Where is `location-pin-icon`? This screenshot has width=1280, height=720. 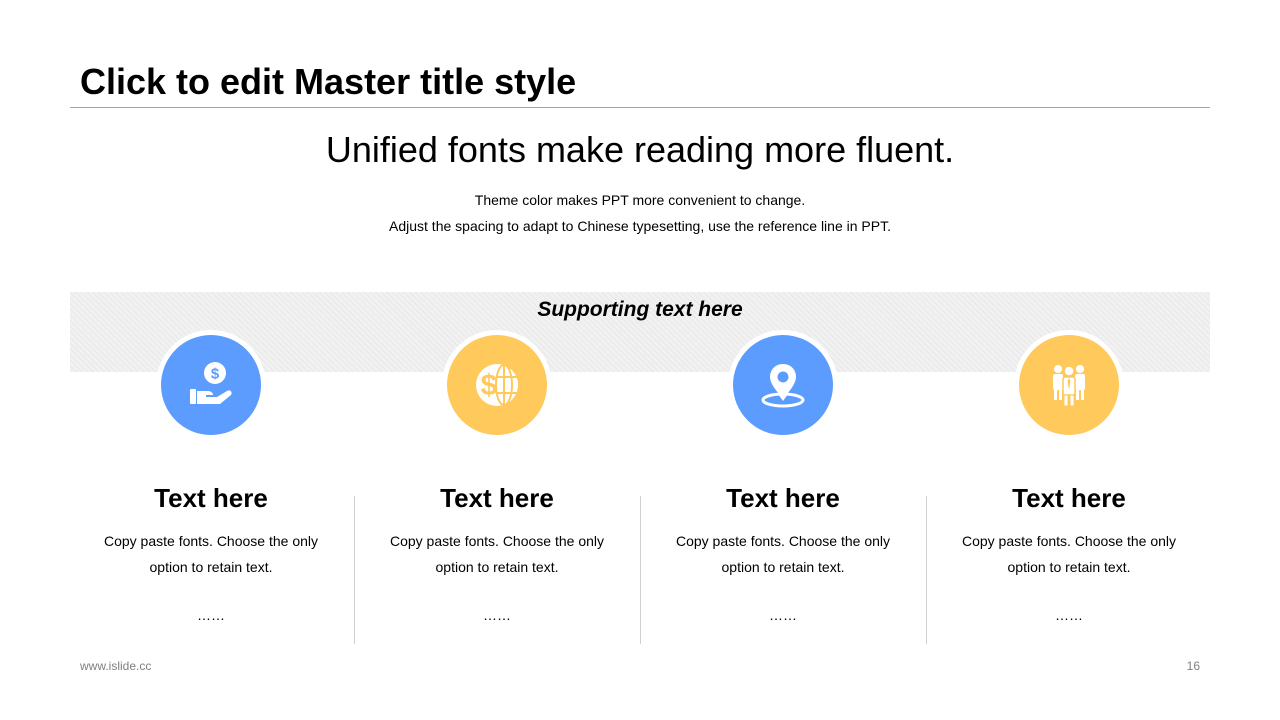 location-pin-icon is located at coordinates (783, 386).